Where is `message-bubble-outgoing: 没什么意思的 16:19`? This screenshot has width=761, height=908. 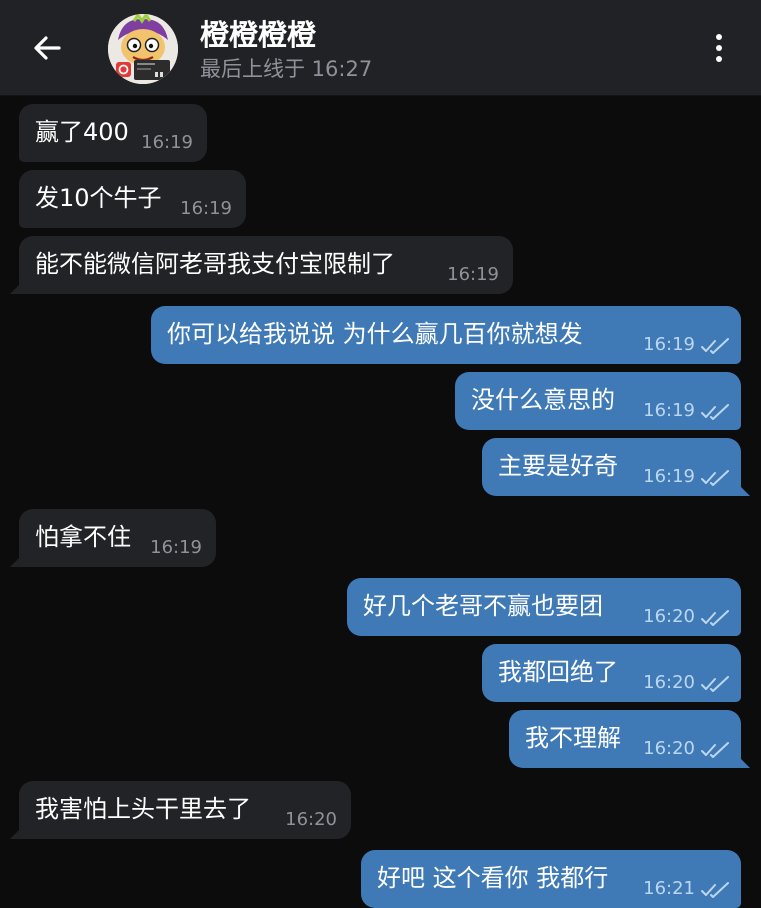
message-bubble-outgoing: 没什么意思的 16:19 is located at coordinates (598, 401).